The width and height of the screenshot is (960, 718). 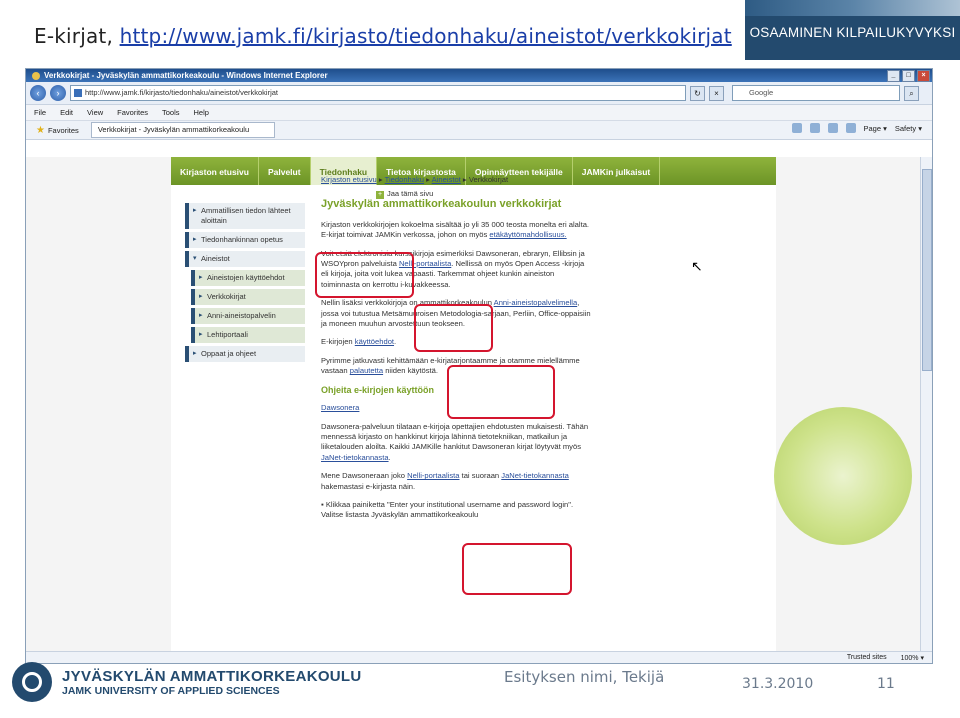 I want to click on refresh-icon: ↻, so click(x=697, y=93).